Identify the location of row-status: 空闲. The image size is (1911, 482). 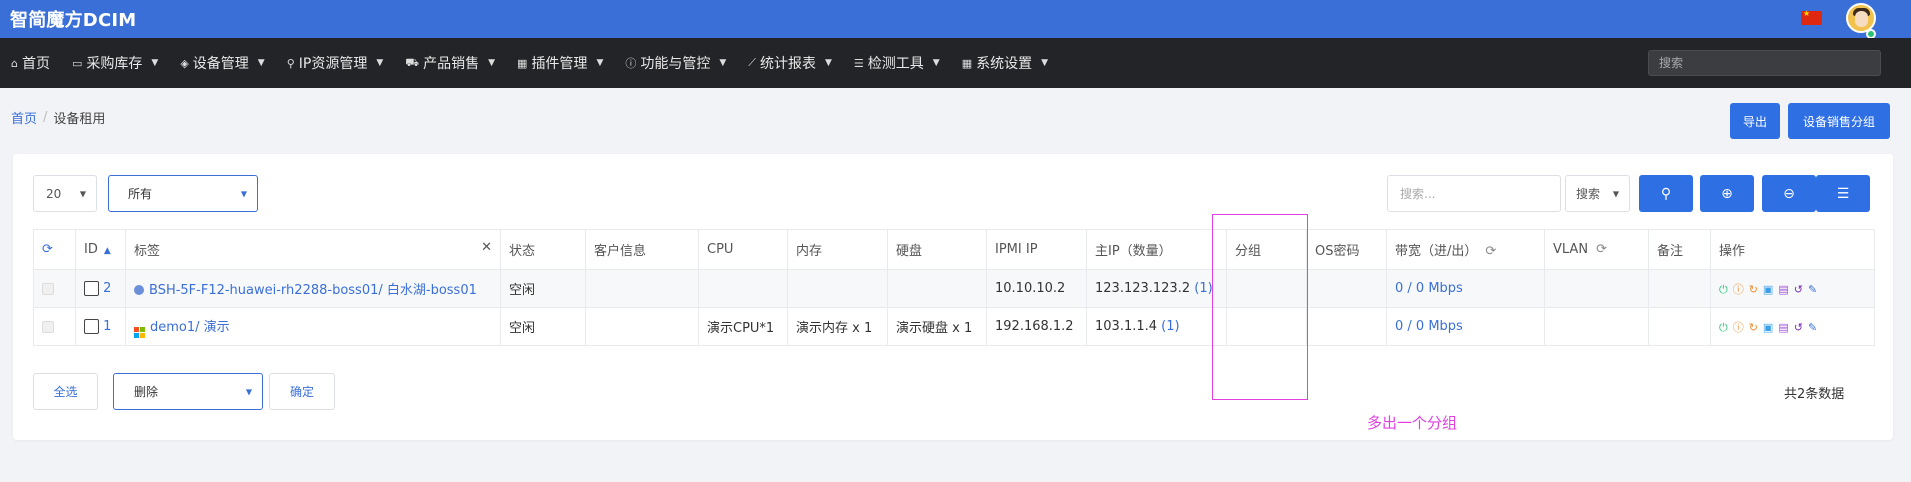
(543, 326).